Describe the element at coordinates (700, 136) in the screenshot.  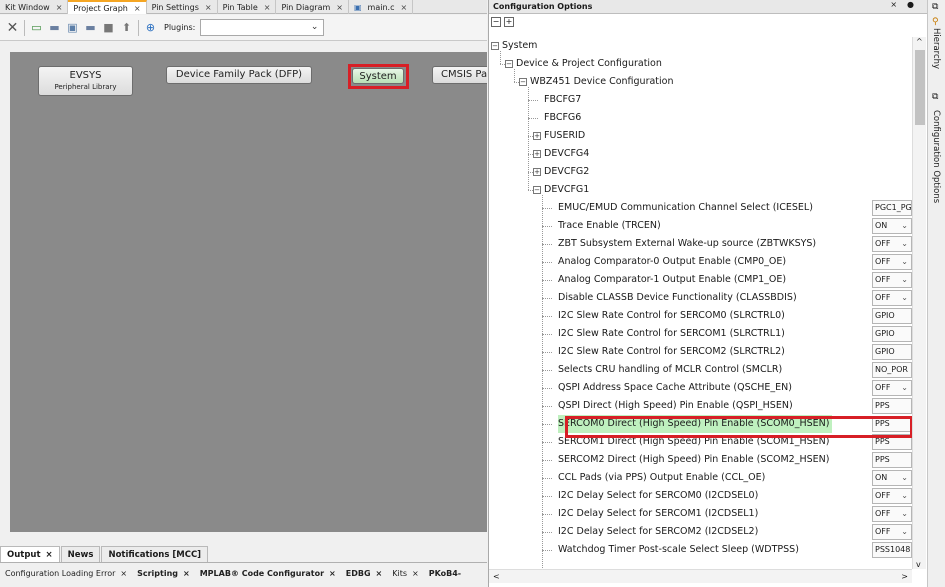
I see `tree-row: + FUSERID` at that location.